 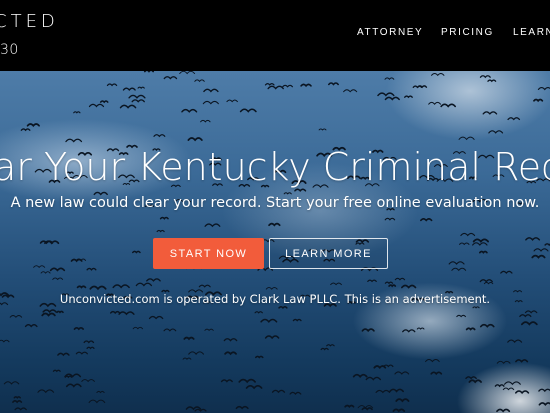 I want to click on phone-number: 30, so click(x=32, y=50).